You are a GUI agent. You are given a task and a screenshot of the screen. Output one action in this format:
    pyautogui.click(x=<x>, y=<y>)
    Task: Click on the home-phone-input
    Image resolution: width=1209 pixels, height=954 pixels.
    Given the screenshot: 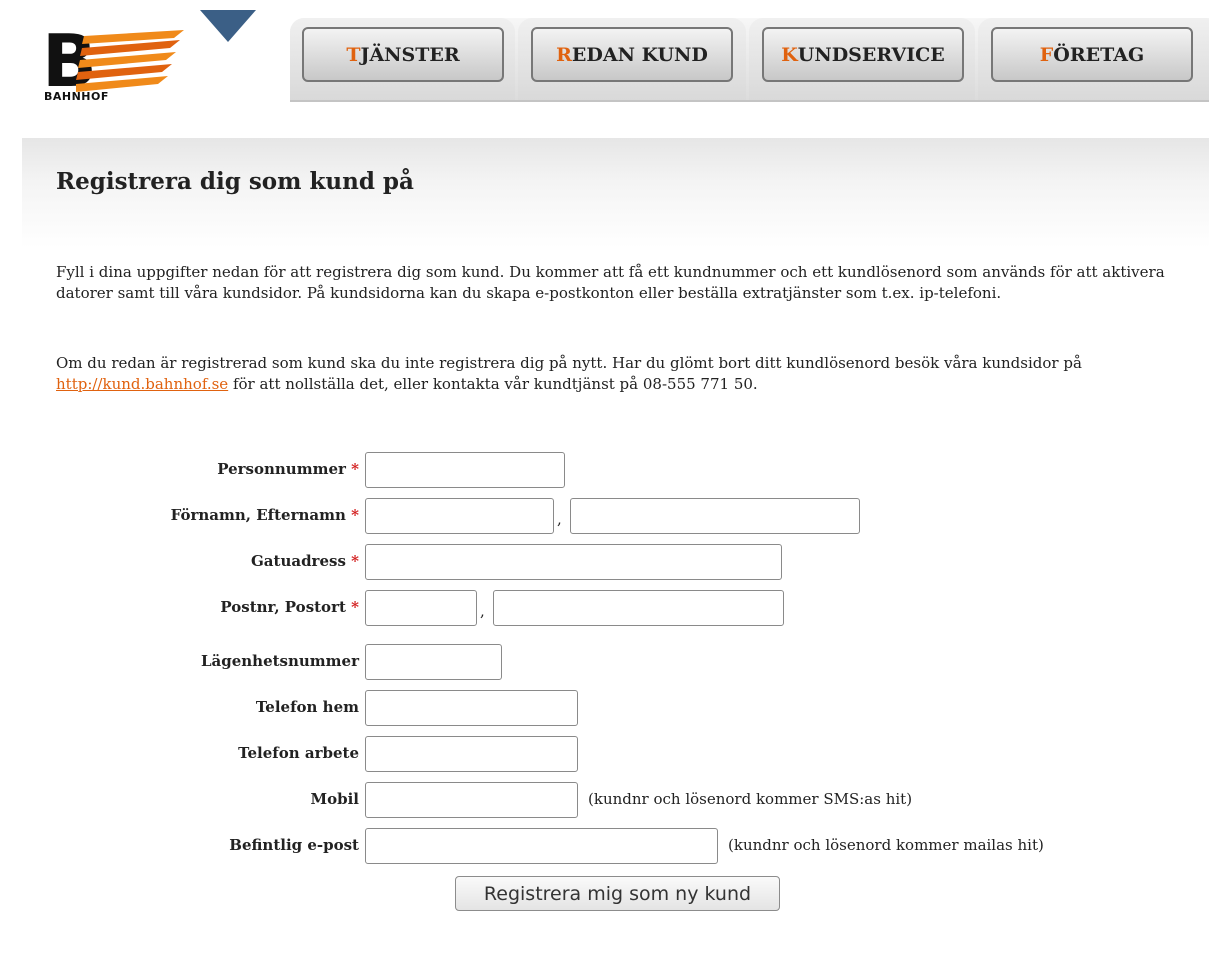 What is the action you would take?
    pyautogui.click(x=471, y=708)
    